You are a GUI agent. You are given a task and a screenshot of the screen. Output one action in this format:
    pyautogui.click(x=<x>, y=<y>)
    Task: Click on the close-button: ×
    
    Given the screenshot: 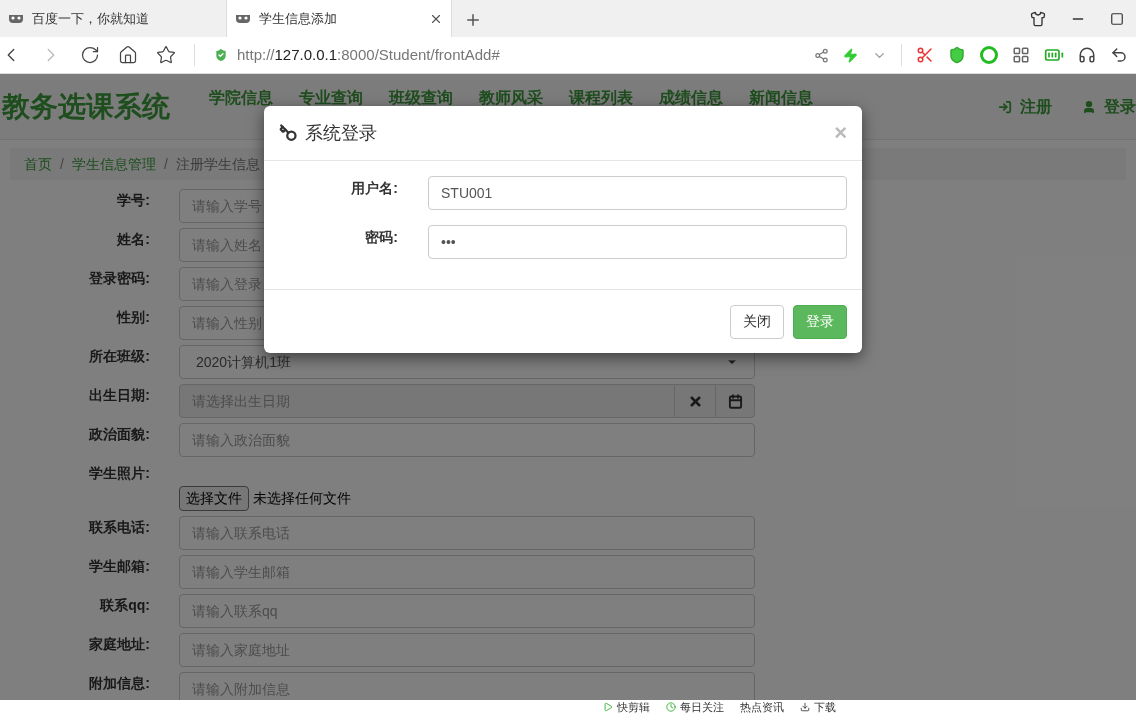 What is the action you would take?
    pyautogui.click(x=840, y=133)
    